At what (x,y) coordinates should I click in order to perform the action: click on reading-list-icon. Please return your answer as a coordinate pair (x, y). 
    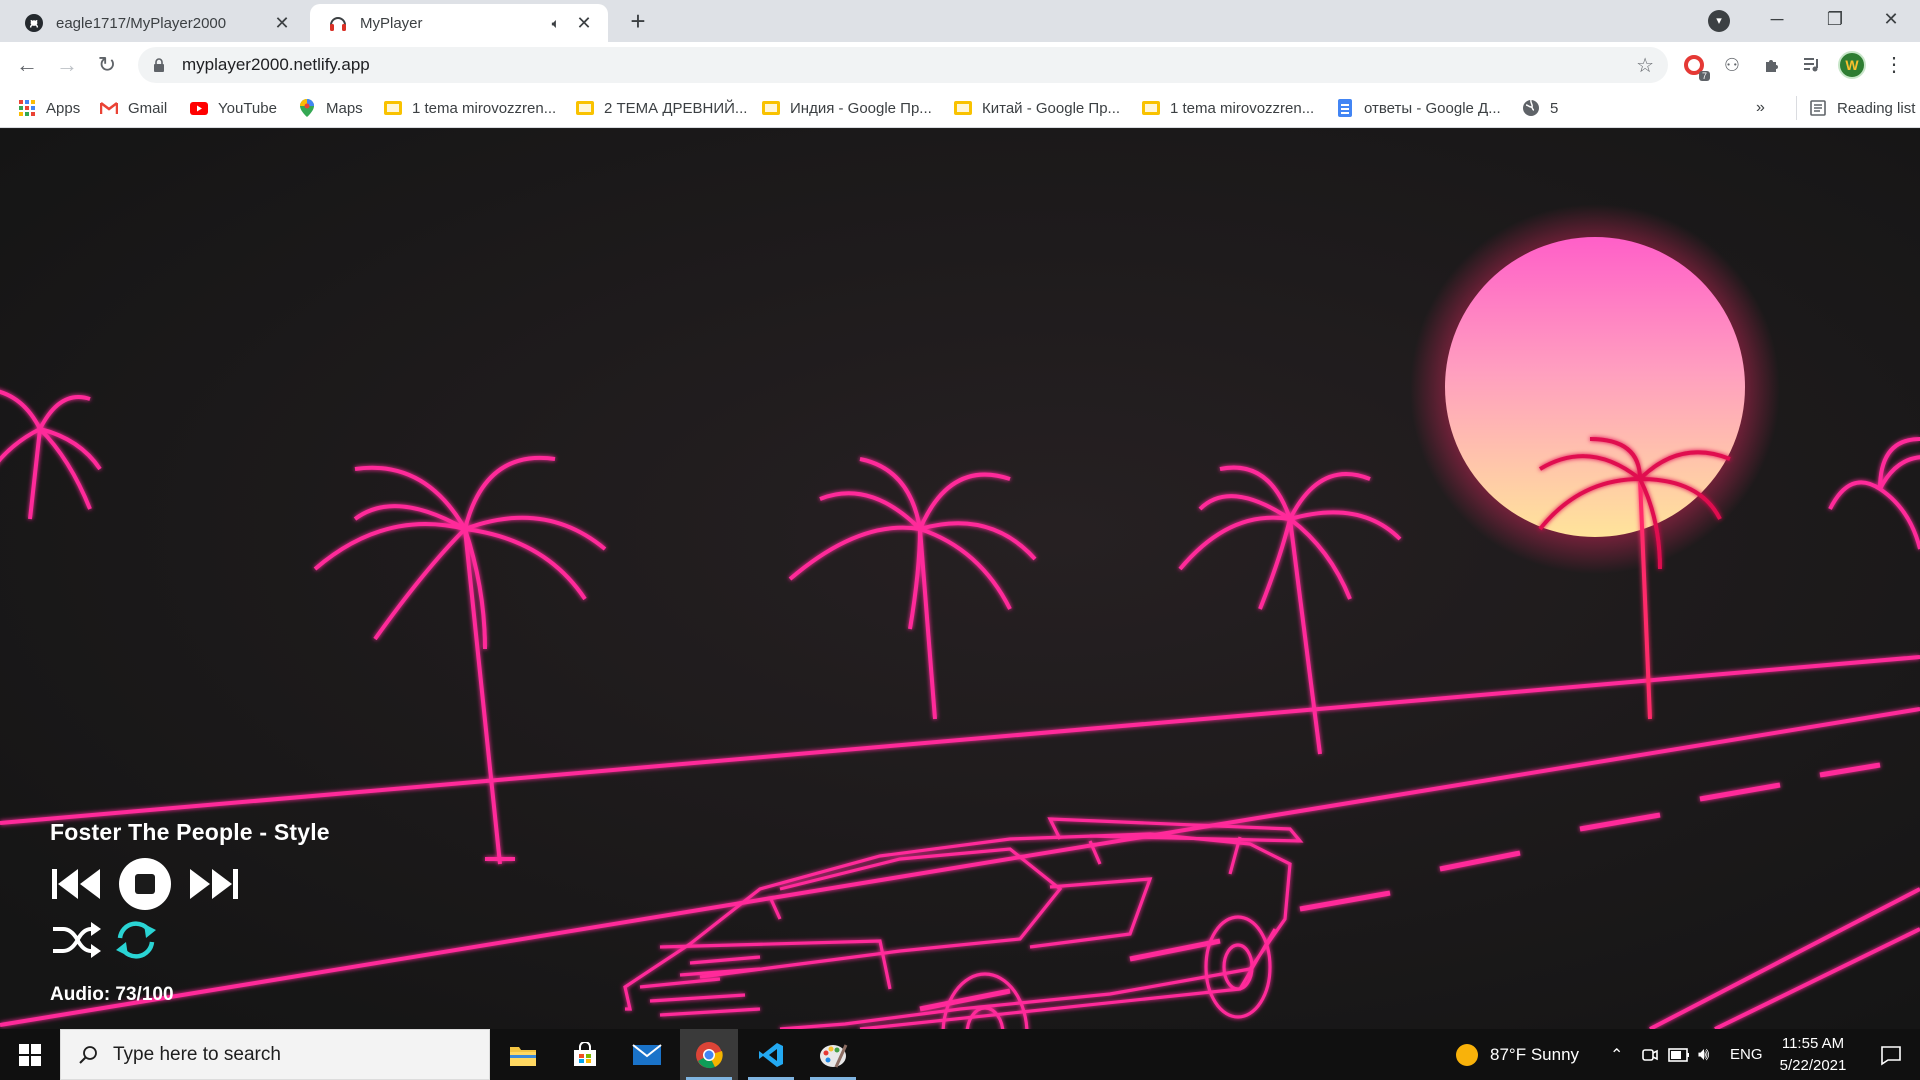
    Looking at the image, I should click on (1818, 108).